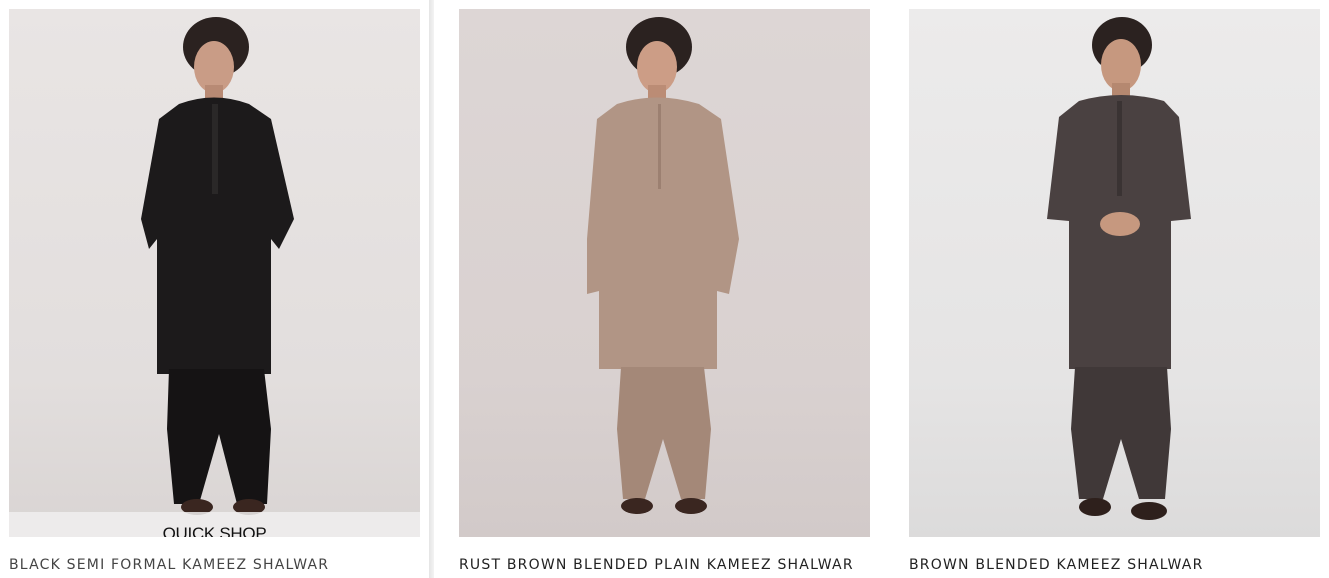 The image size is (1329, 578). Describe the element at coordinates (169, 565) in the screenshot. I see `product-title: BLACK SEMI FORMAL KAMEEZ SHALWAR` at that location.